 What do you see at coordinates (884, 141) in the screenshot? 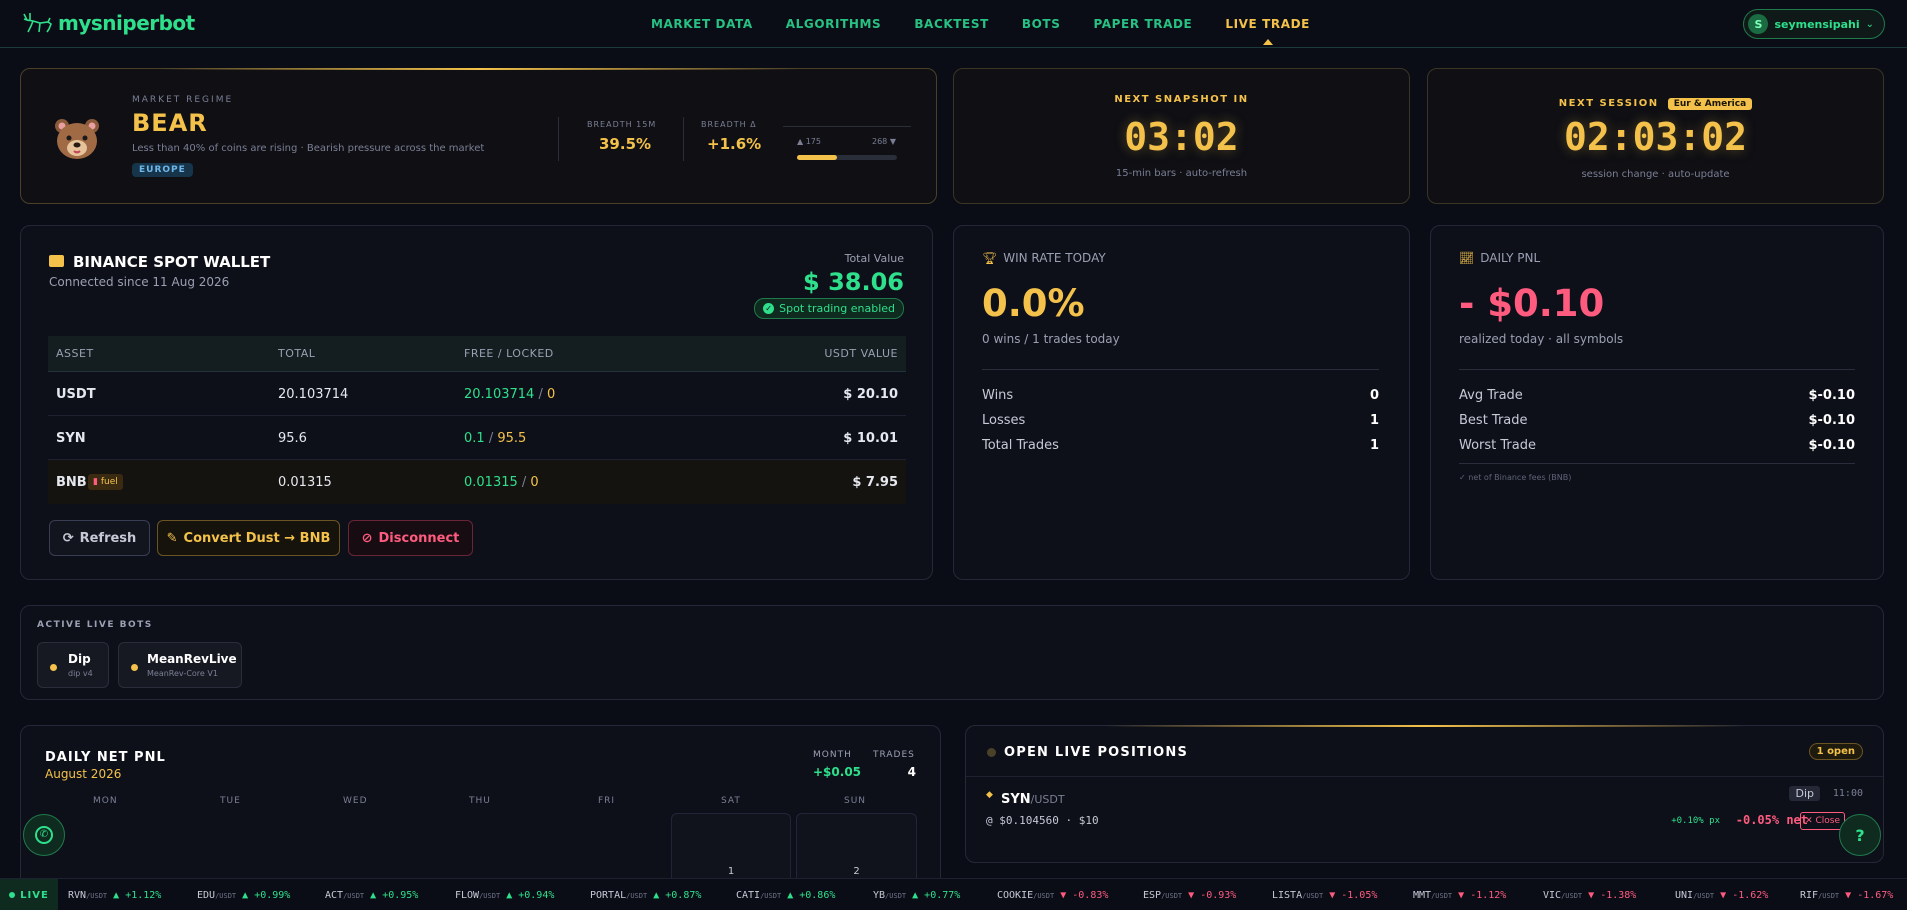
I see `decliners-count: 268 ▼` at bounding box center [884, 141].